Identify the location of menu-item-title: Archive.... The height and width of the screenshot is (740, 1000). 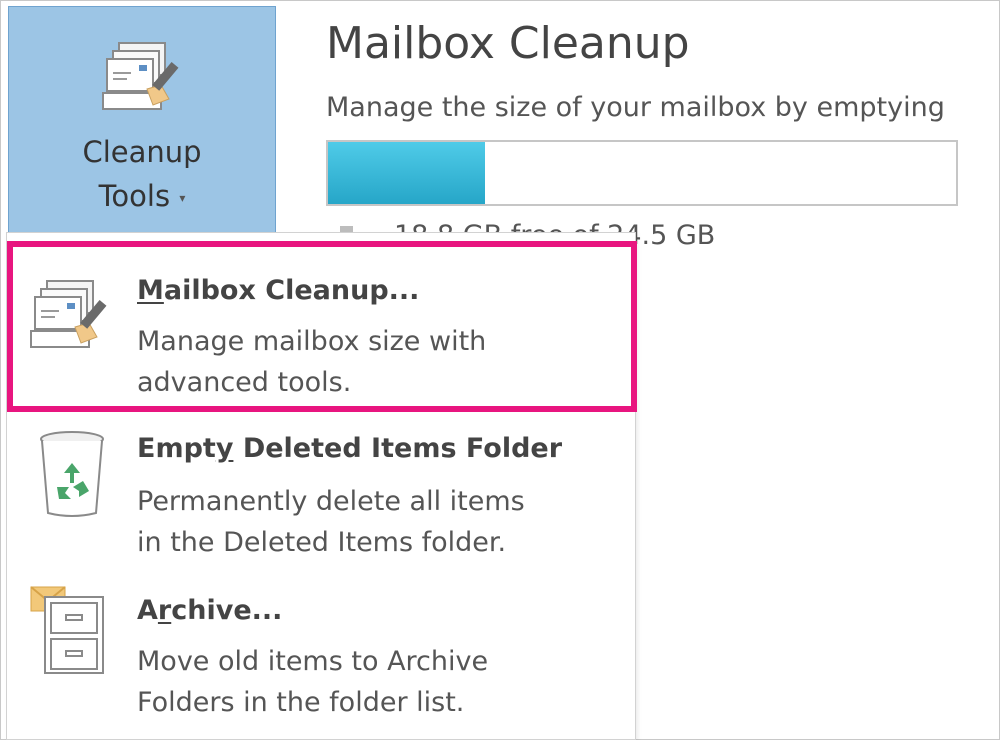
(209, 610).